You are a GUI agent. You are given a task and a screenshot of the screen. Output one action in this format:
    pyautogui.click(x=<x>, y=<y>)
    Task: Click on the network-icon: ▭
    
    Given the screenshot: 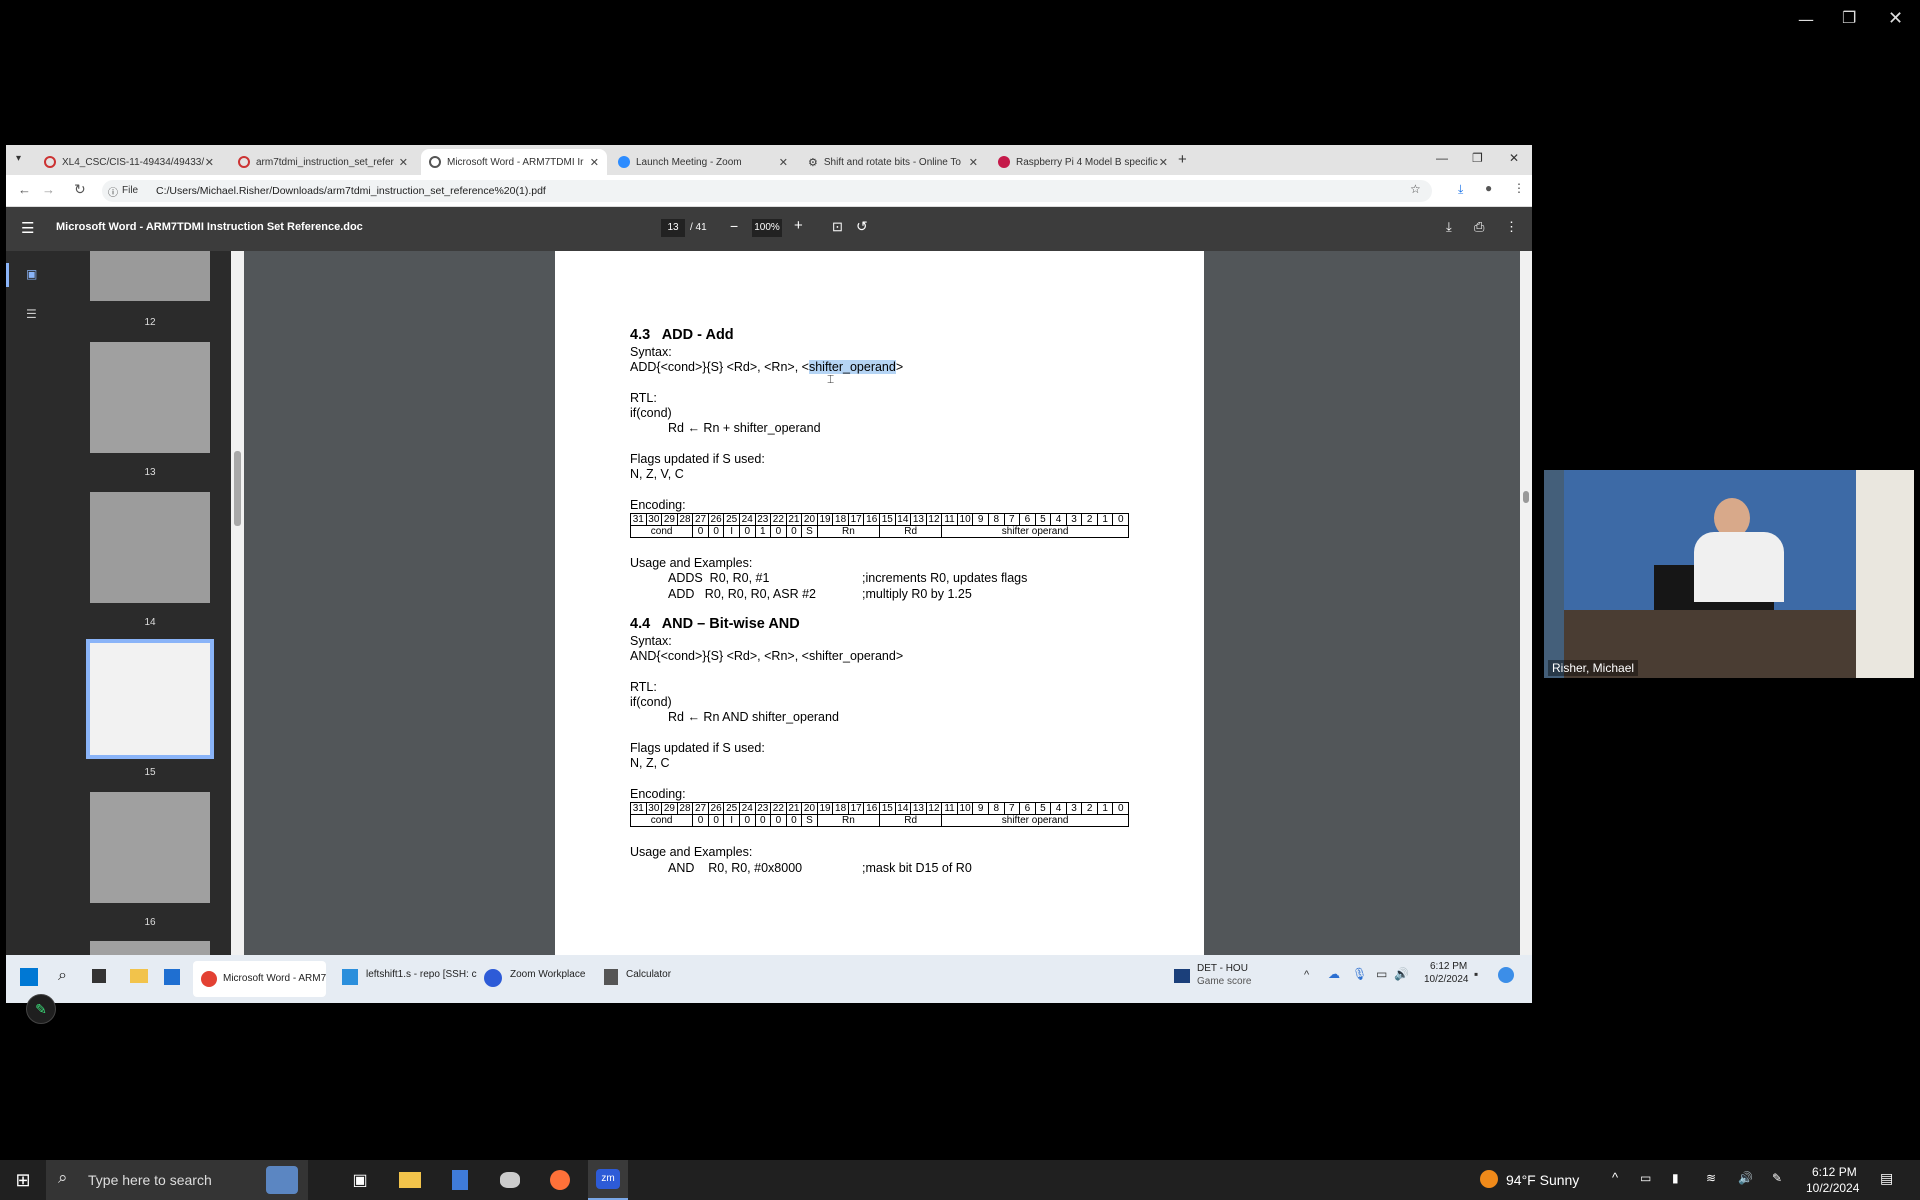 What is the action you would take?
    pyautogui.click(x=1381, y=974)
    